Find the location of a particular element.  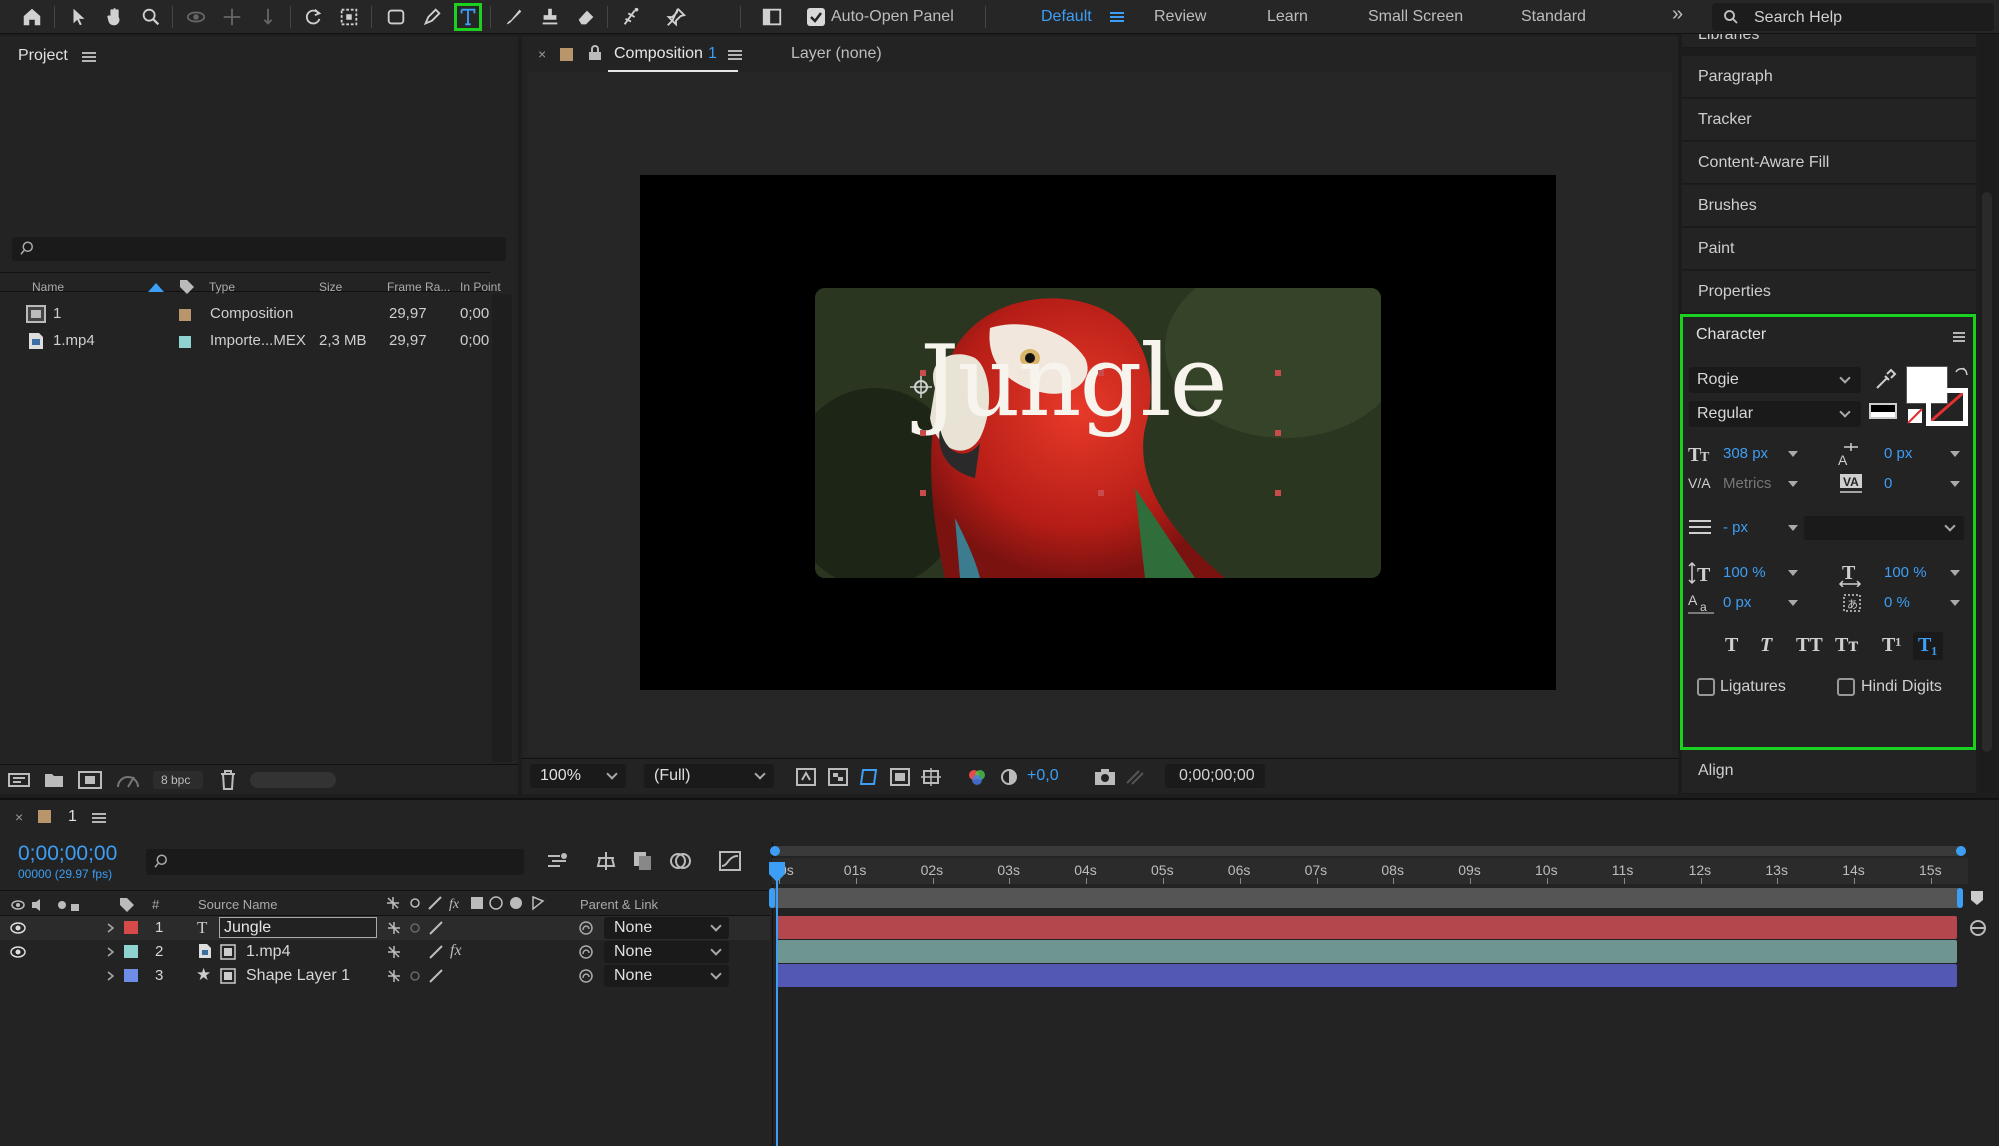

auto-open-checkbox is located at coordinates (816, 17).